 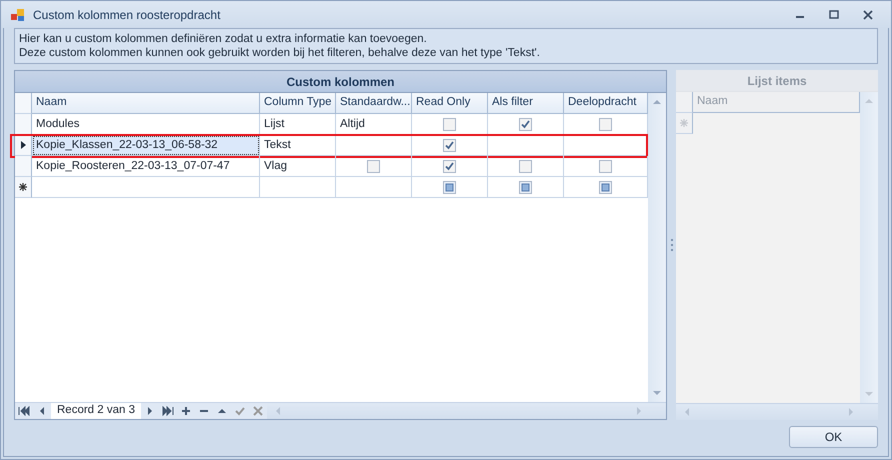 What do you see at coordinates (606, 103) in the screenshot?
I see `column-header: Deelopdracht` at bounding box center [606, 103].